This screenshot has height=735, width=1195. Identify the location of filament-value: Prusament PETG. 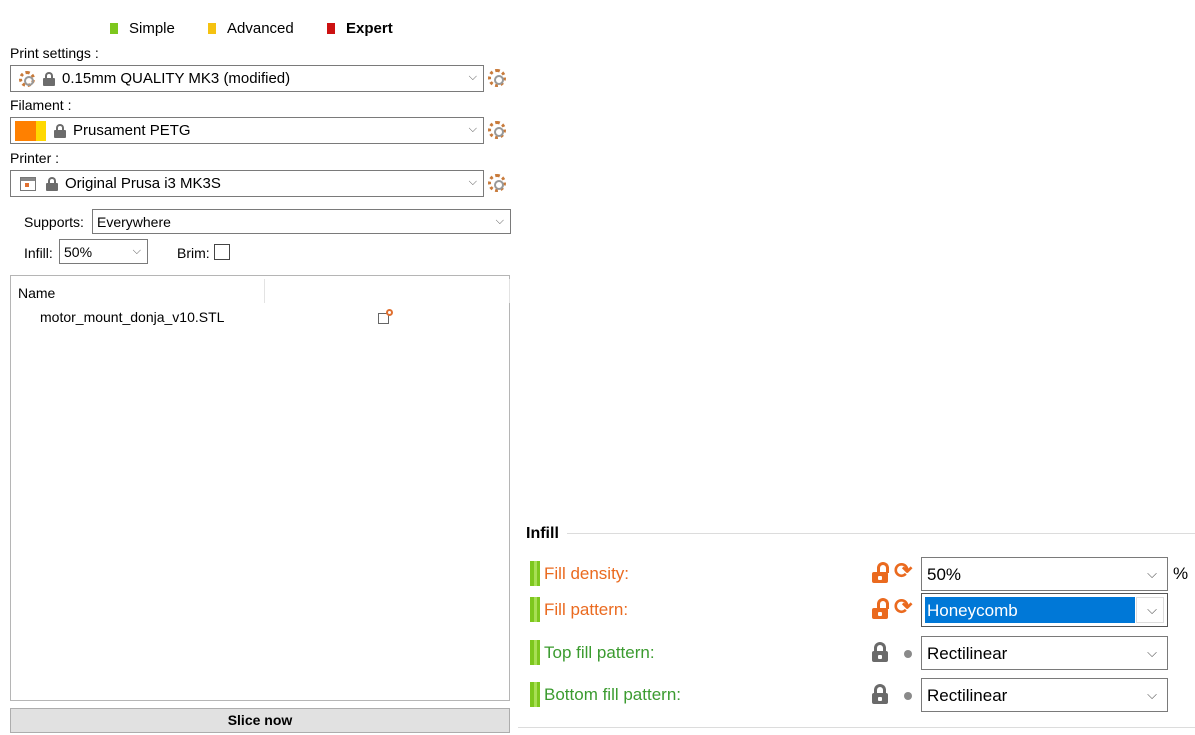
(132, 130).